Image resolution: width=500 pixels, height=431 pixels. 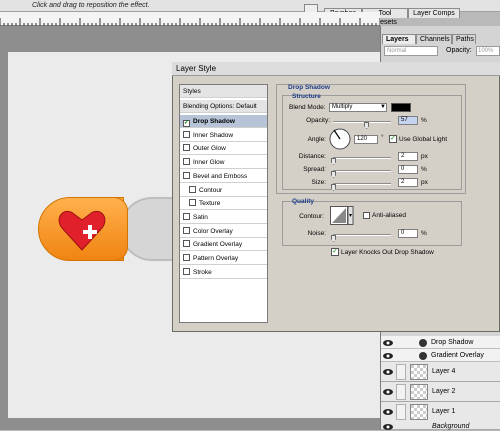 What do you see at coordinates (223, 190) in the screenshot?
I see `style-item-contour: Contour` at bounding box center [223, 190].